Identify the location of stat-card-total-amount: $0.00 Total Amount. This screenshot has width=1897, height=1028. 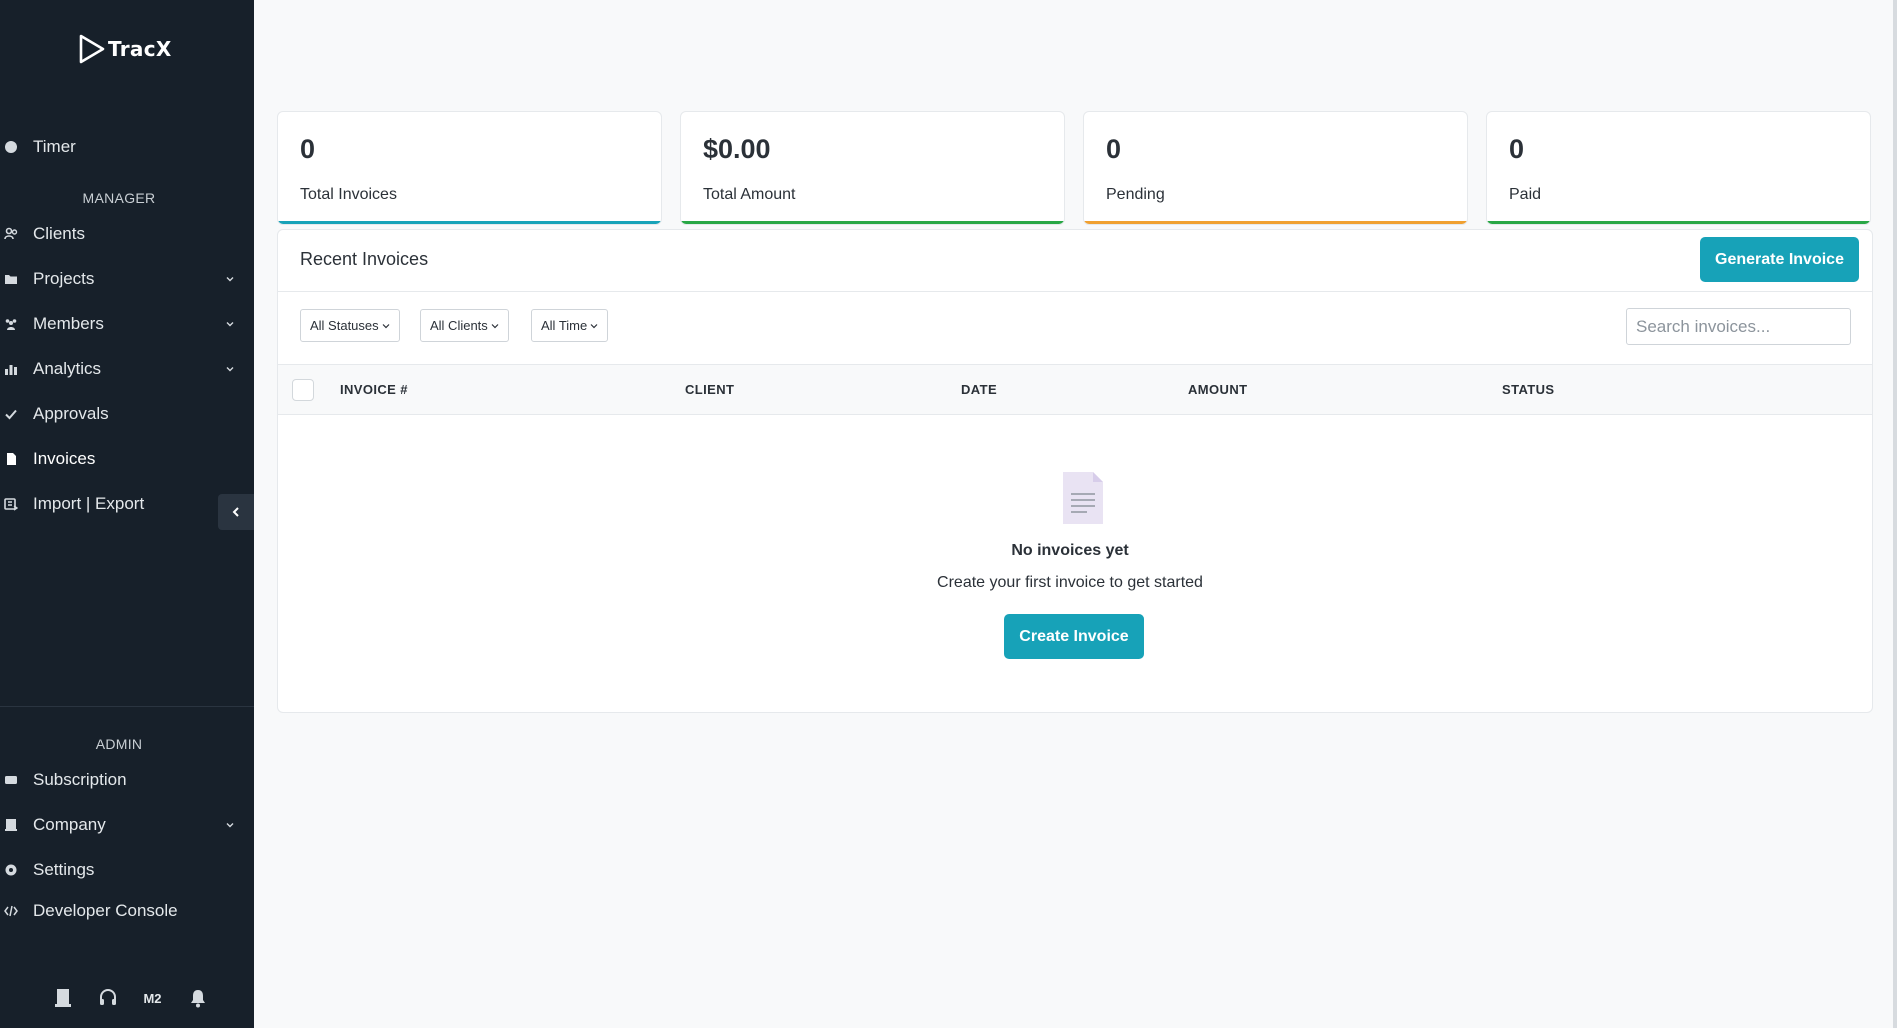
(872, 168).